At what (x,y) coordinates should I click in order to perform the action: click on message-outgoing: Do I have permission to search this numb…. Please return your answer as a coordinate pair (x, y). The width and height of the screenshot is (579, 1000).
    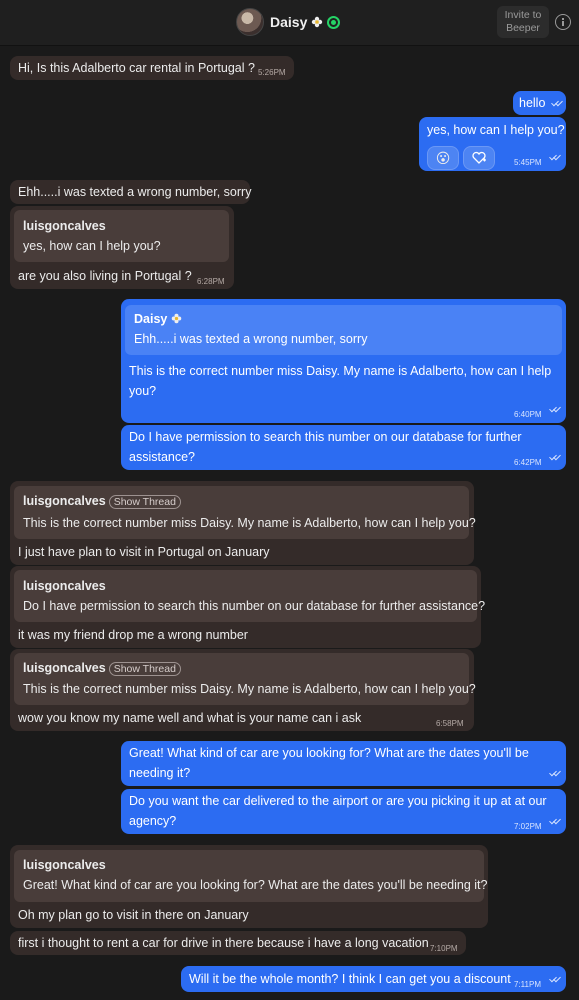
    Looking at the image, I should click on (343, 447).